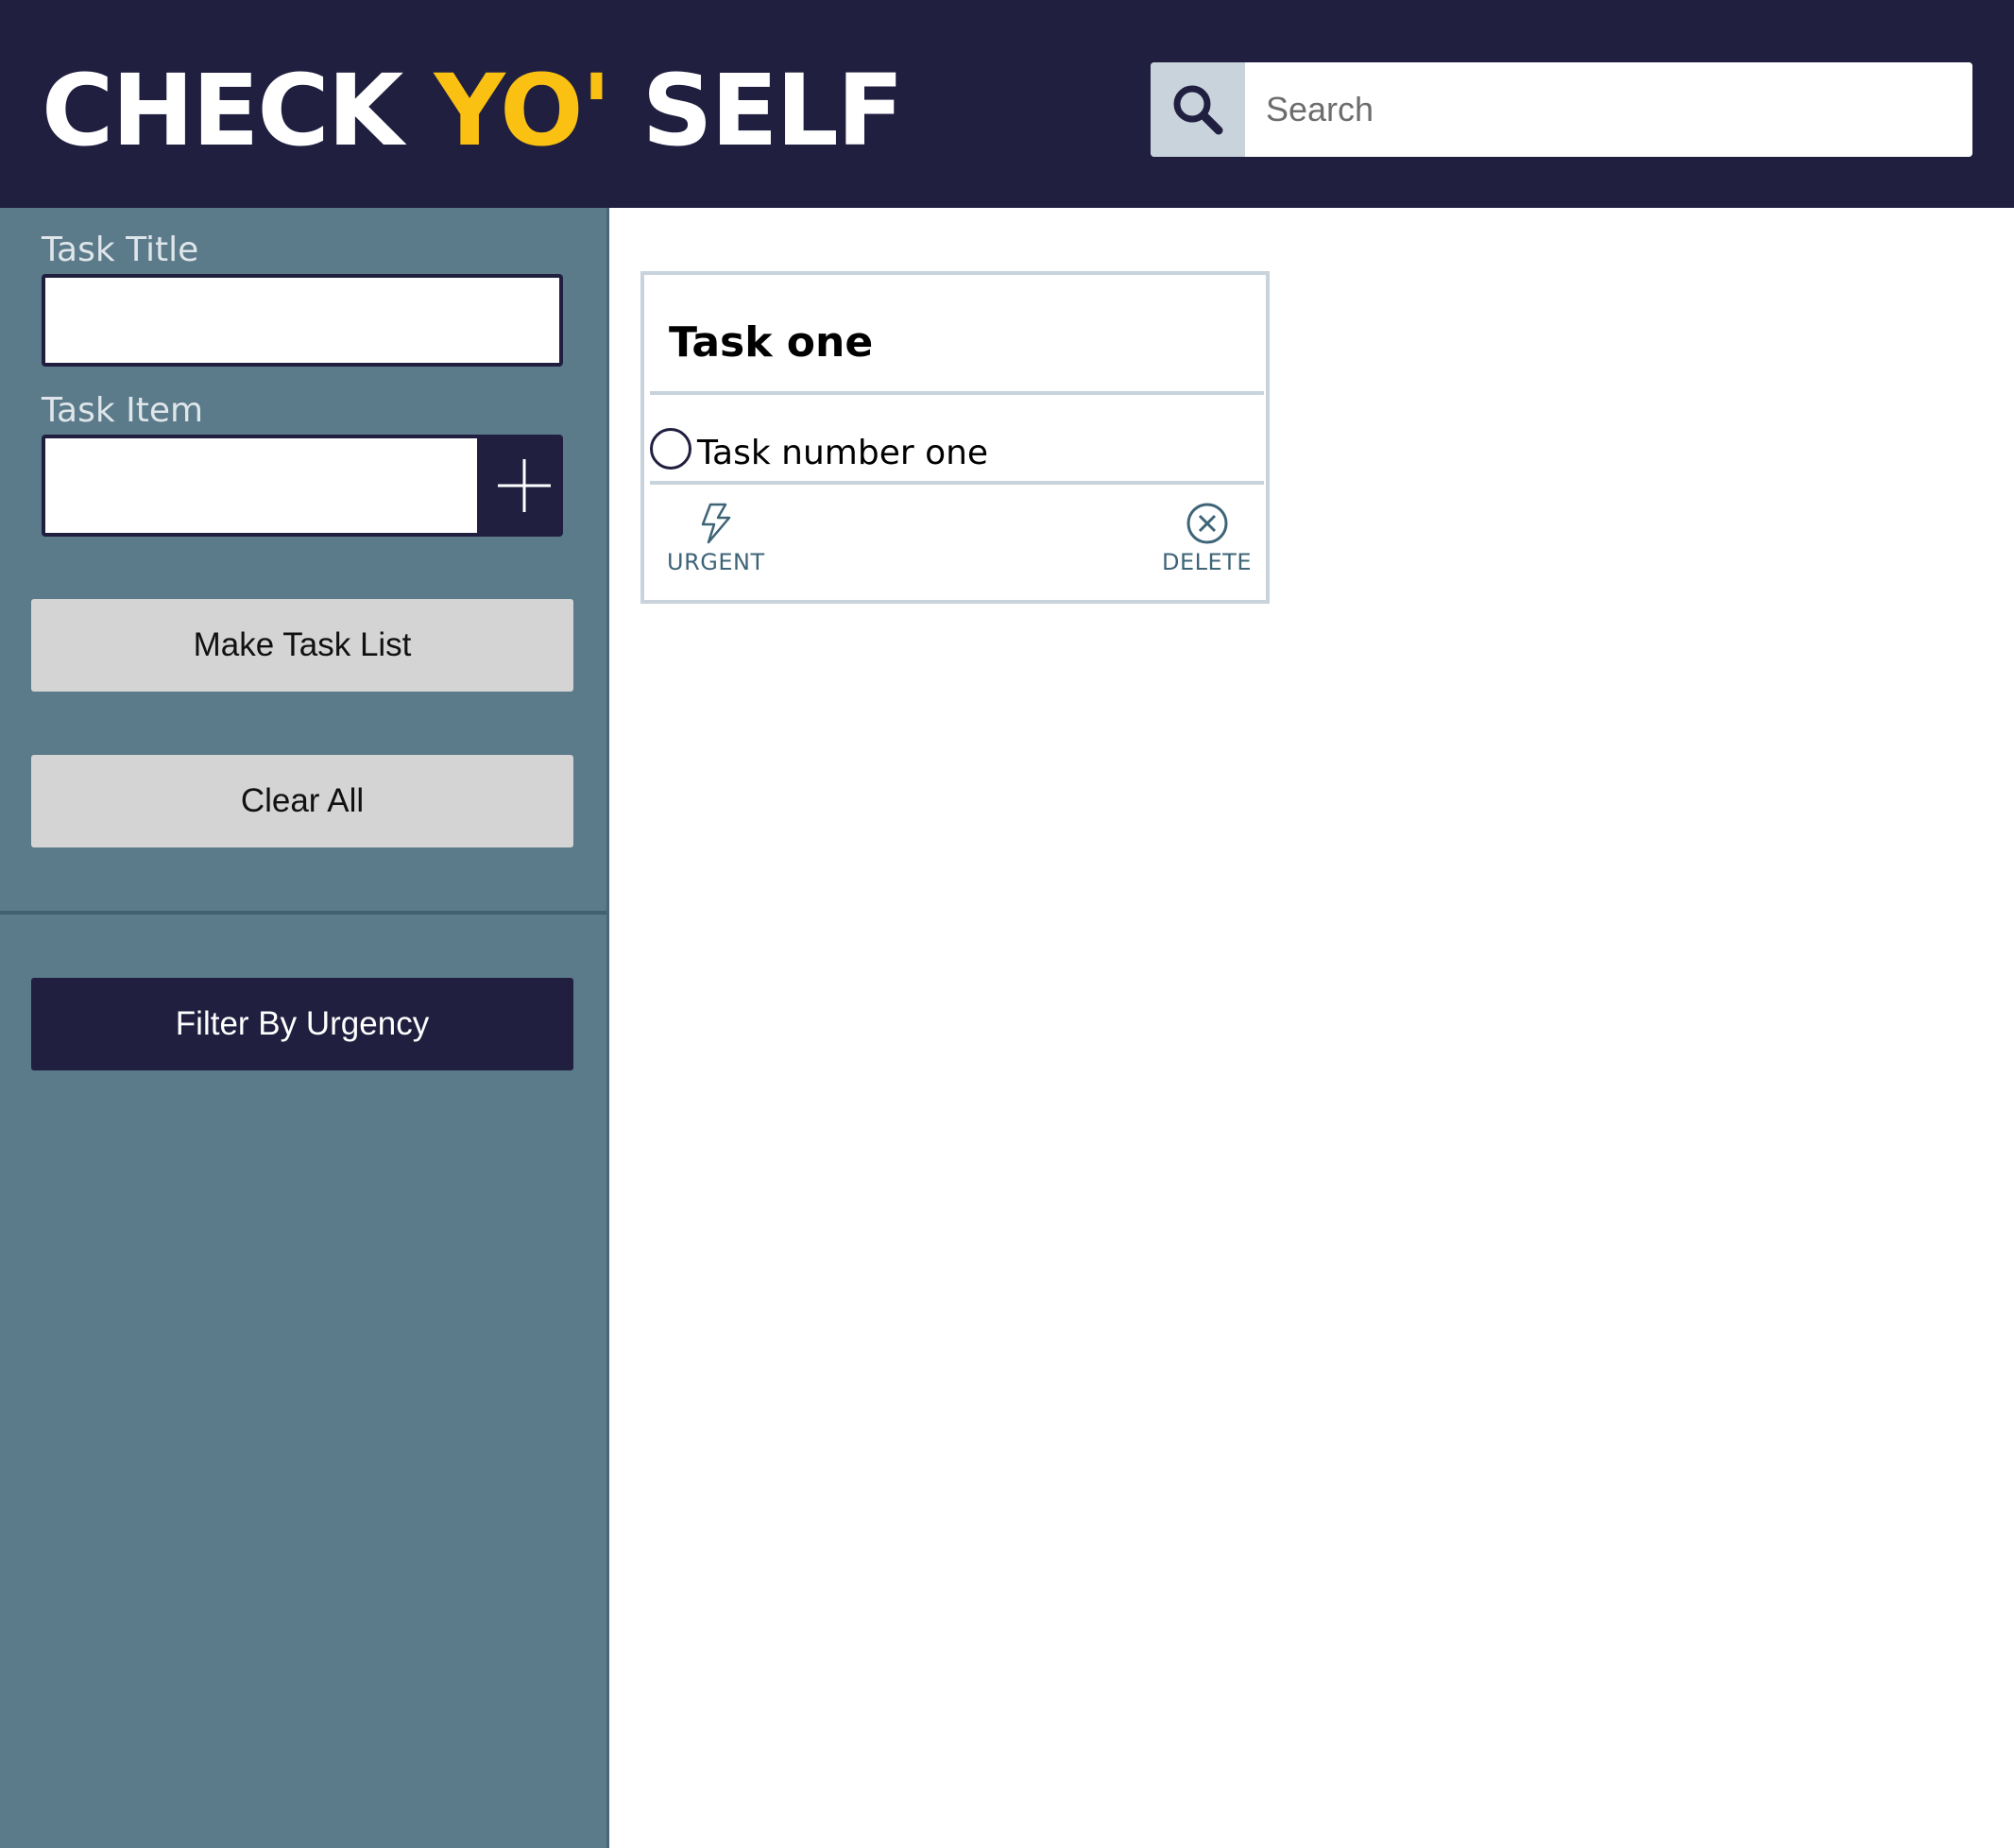 The height and width of the screenshot is (1848, 2014). Describe the element at coordinates (524, 485) in the screenshot. I see `plus-icon` at that location.